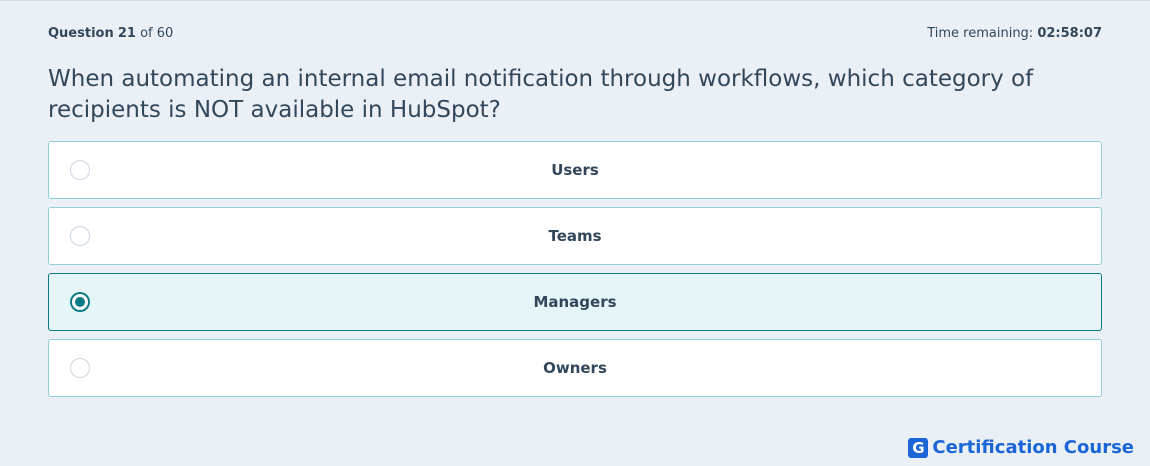  Describe the element at coordinates (80, 302) in the screenshot. I see `radio-button-selected` at that location.